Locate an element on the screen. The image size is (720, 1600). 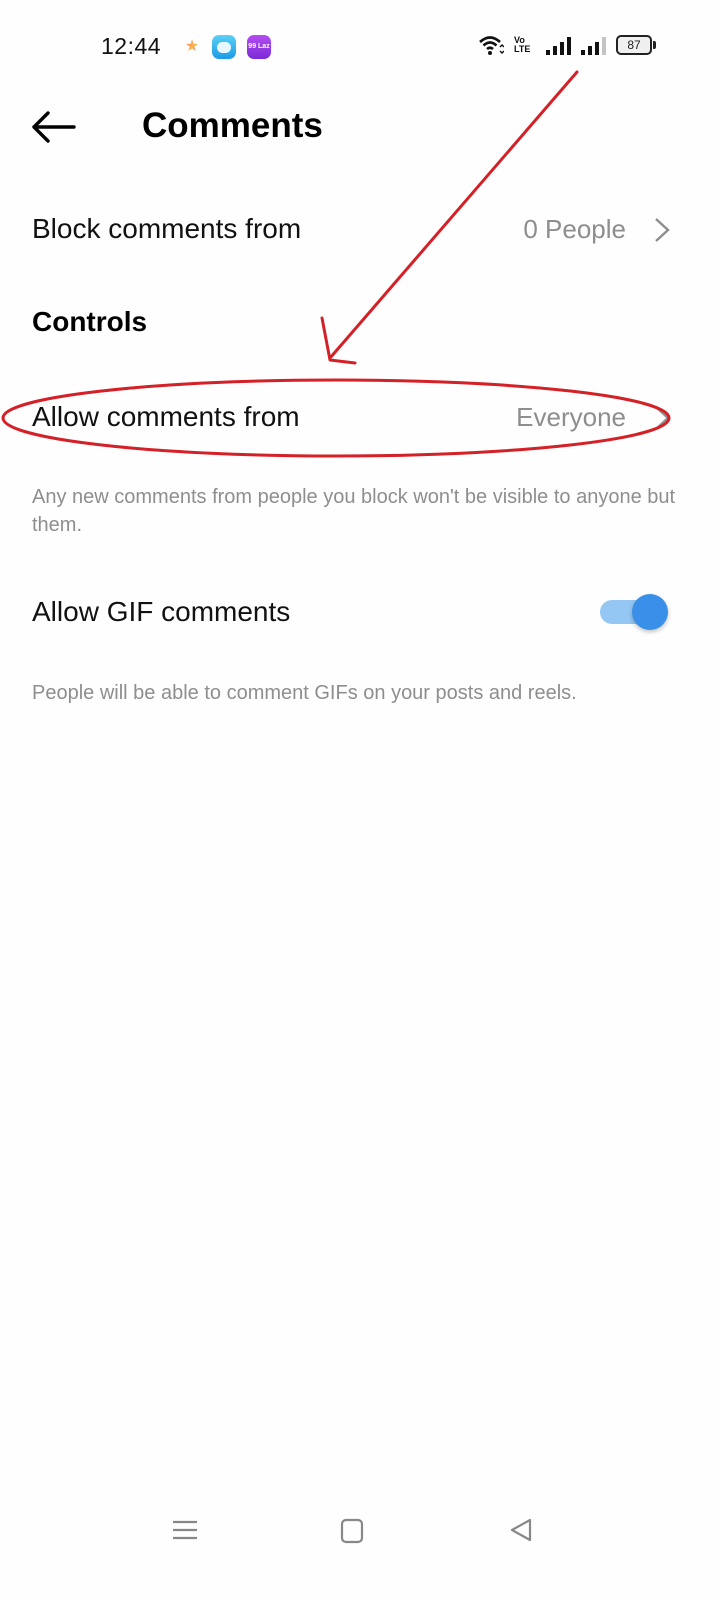
allow-comments-label: Allow comments from is located at coordinates (166, 416).